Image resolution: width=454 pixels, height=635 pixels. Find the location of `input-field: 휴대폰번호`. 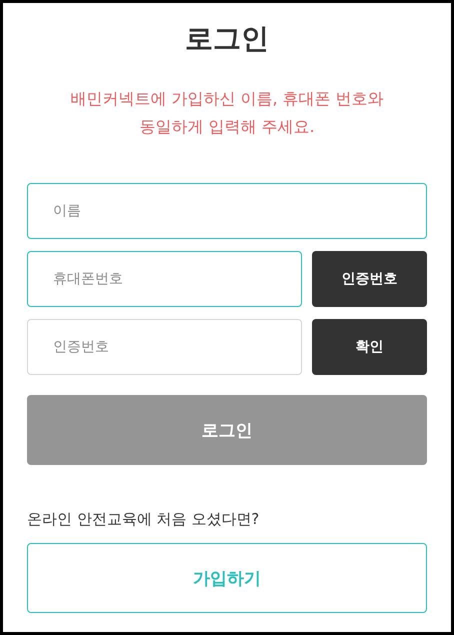

input-field: 휴대폰번호 is located at coordinates (164, 279).